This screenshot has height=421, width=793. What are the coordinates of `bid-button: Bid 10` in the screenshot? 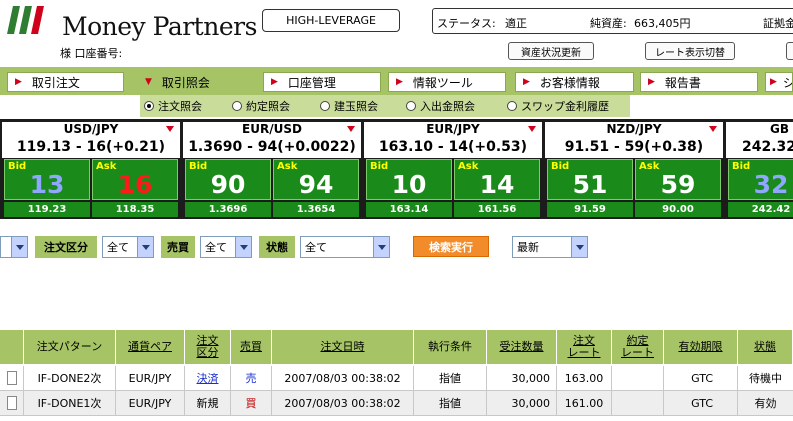 It's located at (409, 179).